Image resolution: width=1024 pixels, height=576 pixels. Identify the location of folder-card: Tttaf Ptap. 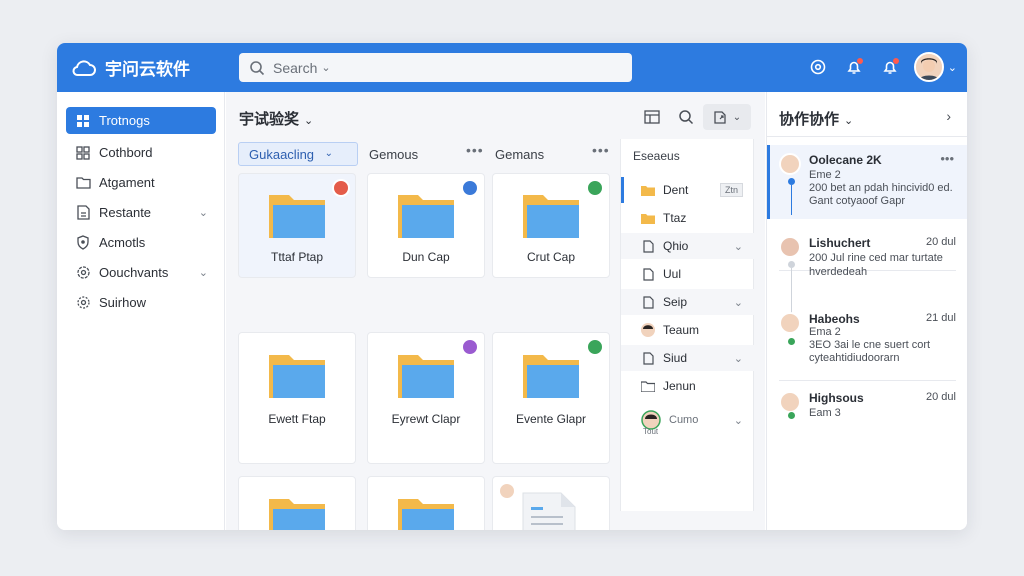
(297, 225).